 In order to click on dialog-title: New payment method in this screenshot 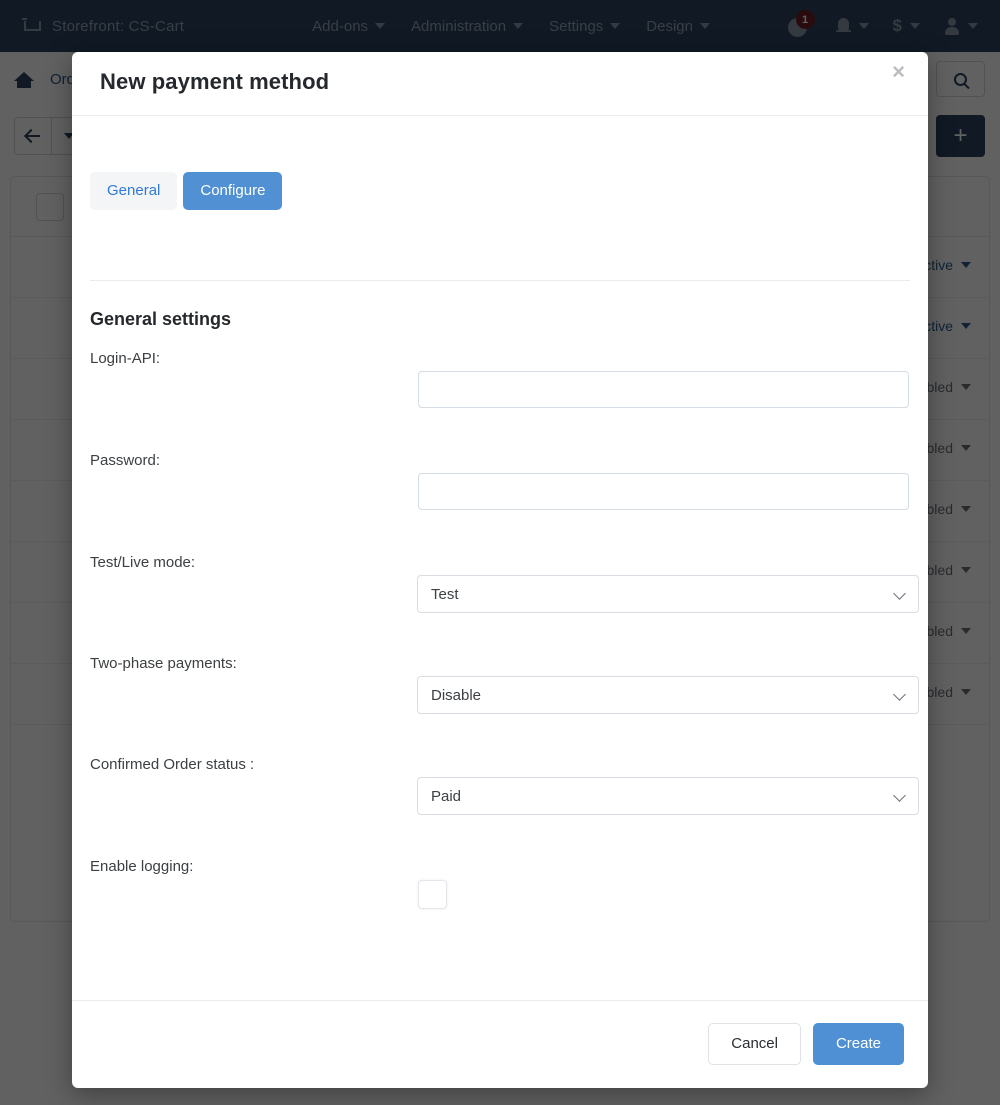, I will do `click(215, 81)`.